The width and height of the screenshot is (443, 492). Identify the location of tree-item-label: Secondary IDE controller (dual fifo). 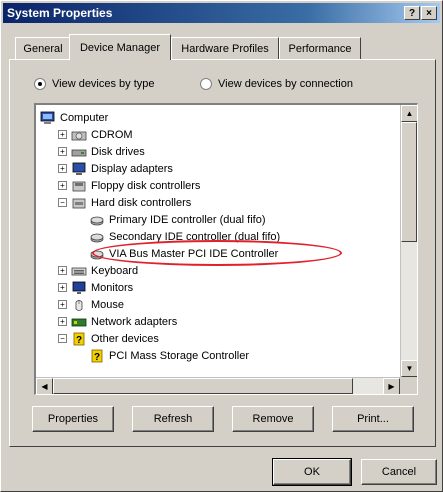
(195, 236).